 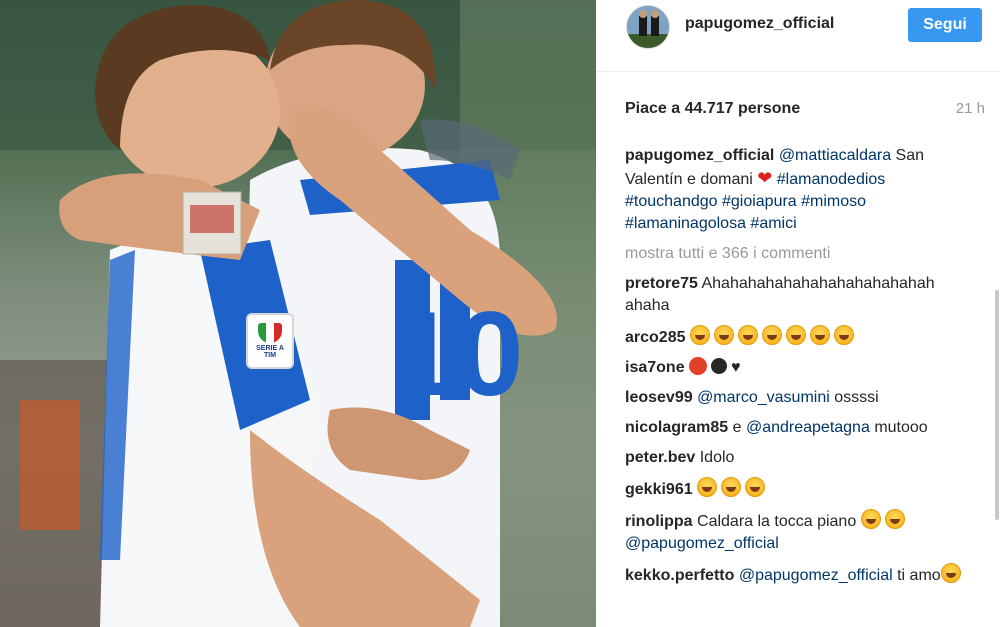 I want to click on comment-username: kekko.perfetto, so click(x=679, y=575).